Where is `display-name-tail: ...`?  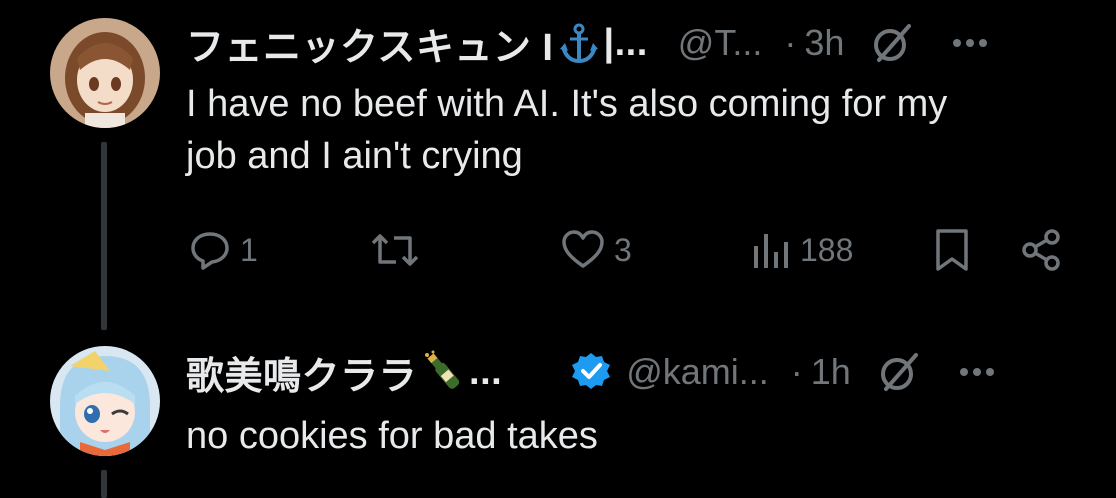 display-name-tail: ... is located at coordinates (486, 371).